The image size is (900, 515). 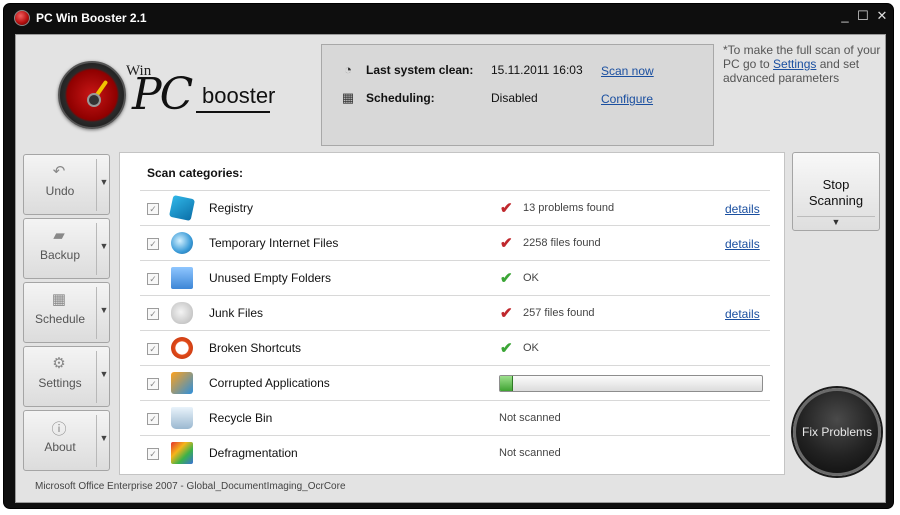 I want to click on status-text: 13 problems found, so click(x=569, y=208).